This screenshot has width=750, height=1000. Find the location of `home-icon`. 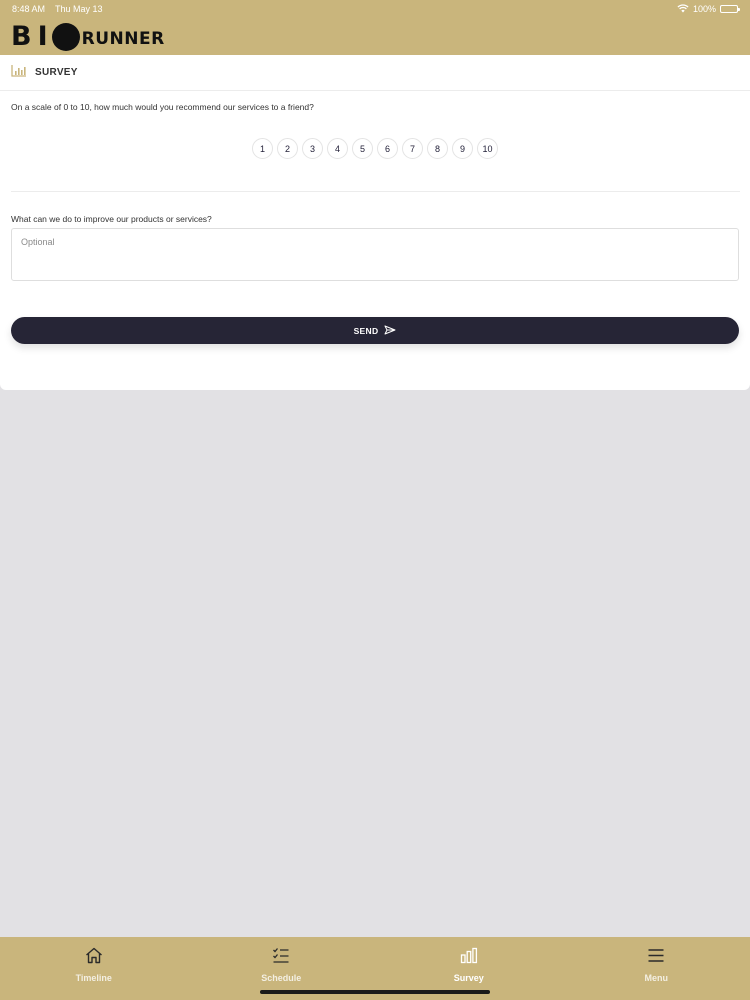

home-icon is located at coordinates (94, 958).